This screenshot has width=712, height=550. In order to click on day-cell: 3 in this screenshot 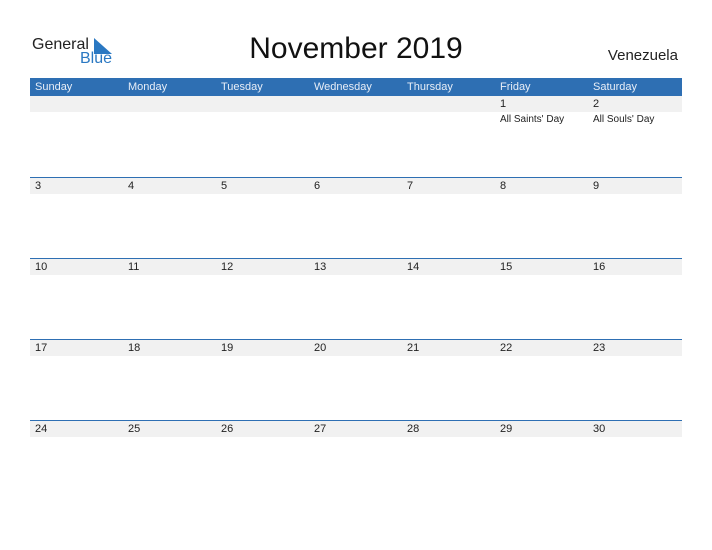, I will do `click(76, 218)`.